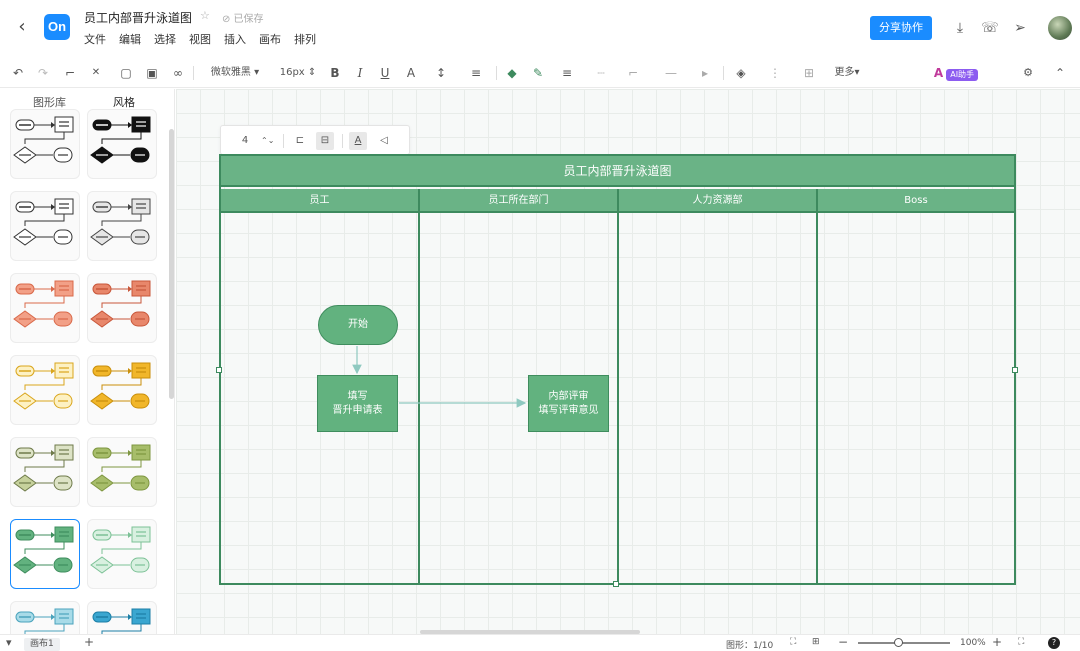  I want to click on menu-insert: 插入, so click(235, 39).